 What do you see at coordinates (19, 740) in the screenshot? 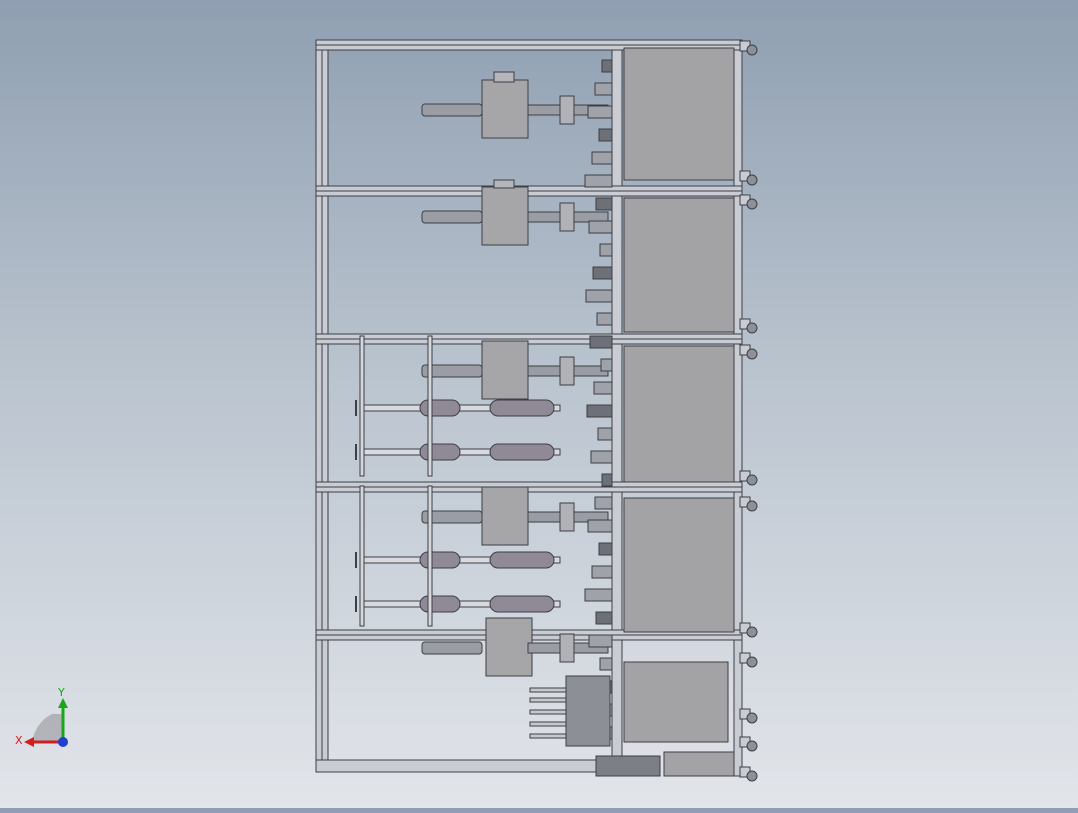
I see `triad-x-label: X` at bounding box center [19, 740].